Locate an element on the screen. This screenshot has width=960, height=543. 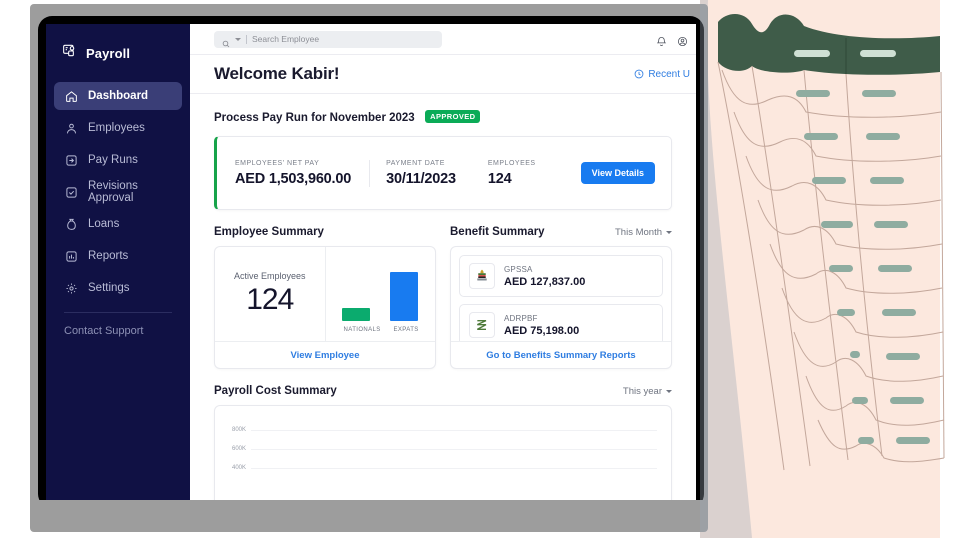
view-details-button: View Details is located at coordinates (618, 173).